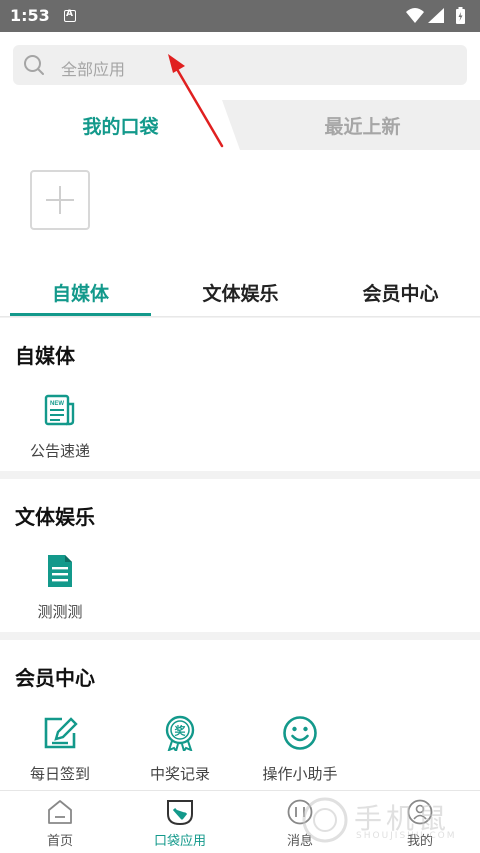 The image size is (480, 853). Describe the element at coordinates (57, 404) in the screenshot. I see `svg-text: NEW` at that location.